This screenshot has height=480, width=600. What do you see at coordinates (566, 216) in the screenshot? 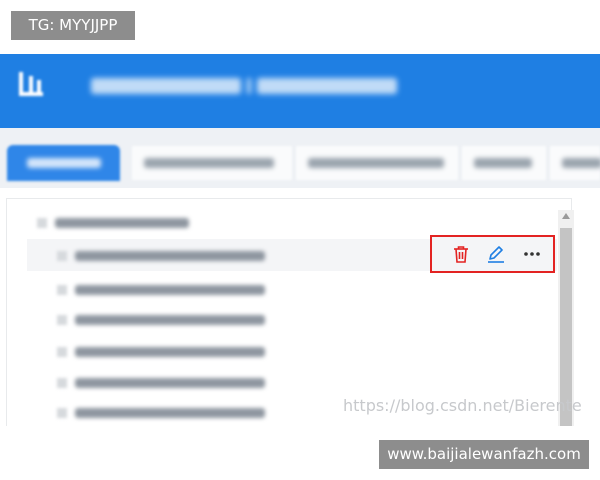
I see `scroll-up-arrow-icon` at bounding box center [566, 216].